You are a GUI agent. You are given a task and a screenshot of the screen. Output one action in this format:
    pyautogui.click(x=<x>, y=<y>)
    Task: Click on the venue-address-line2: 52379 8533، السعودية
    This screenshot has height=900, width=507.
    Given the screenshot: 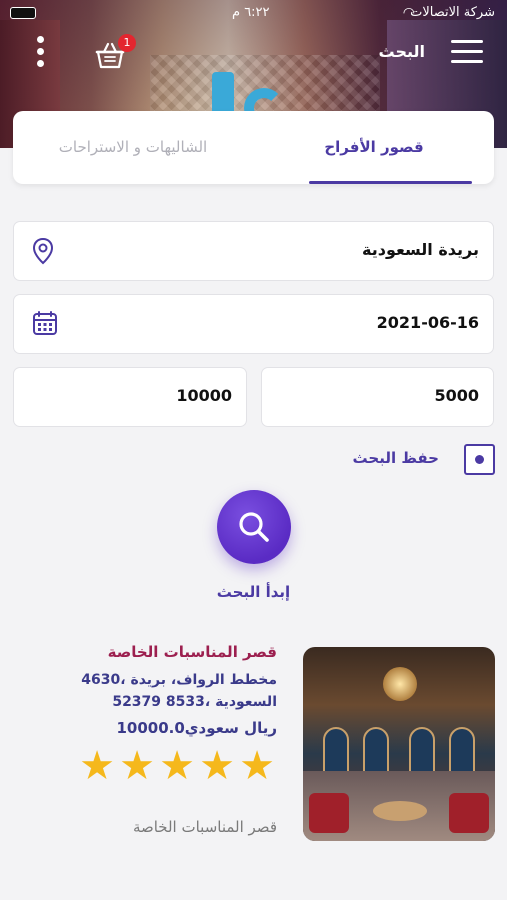 What is the action you would take?
    pyautogui.click(x=194, y=702)
    